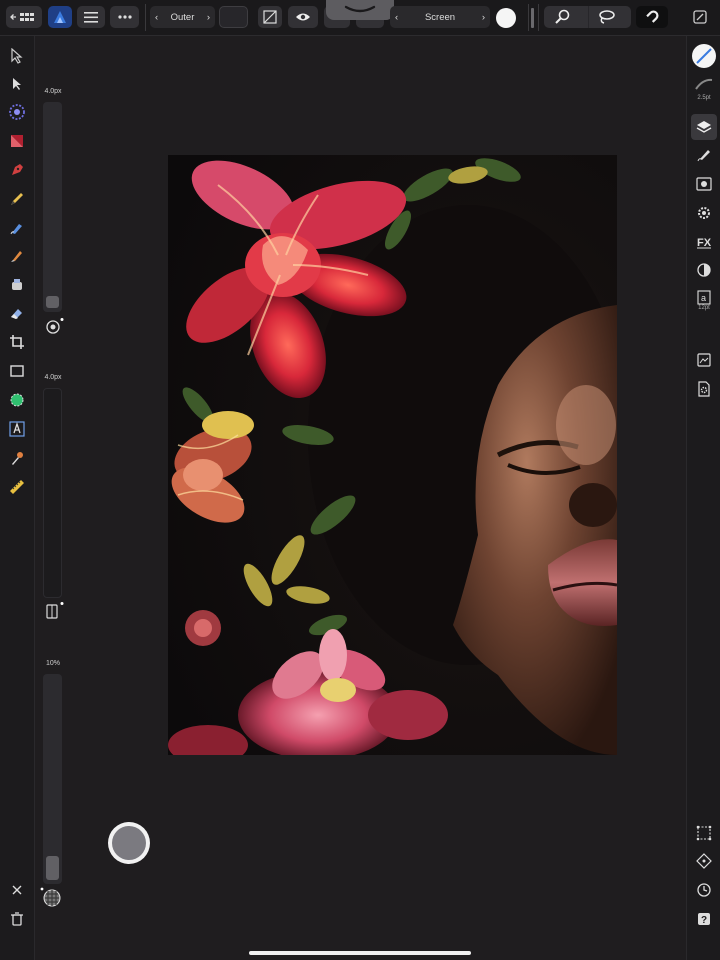 This screenshot has width=720, height=960. Describe the element at coordinates (52, 302) in the screenshot. I see `width-slider-thumb` at that location.